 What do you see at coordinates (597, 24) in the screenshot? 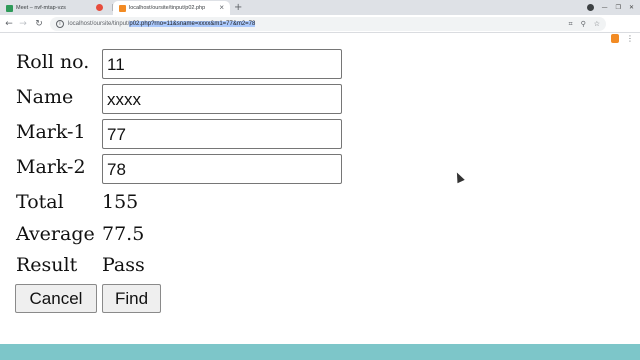
I see `star-icon: ☆` at bounding box center [597, 24].